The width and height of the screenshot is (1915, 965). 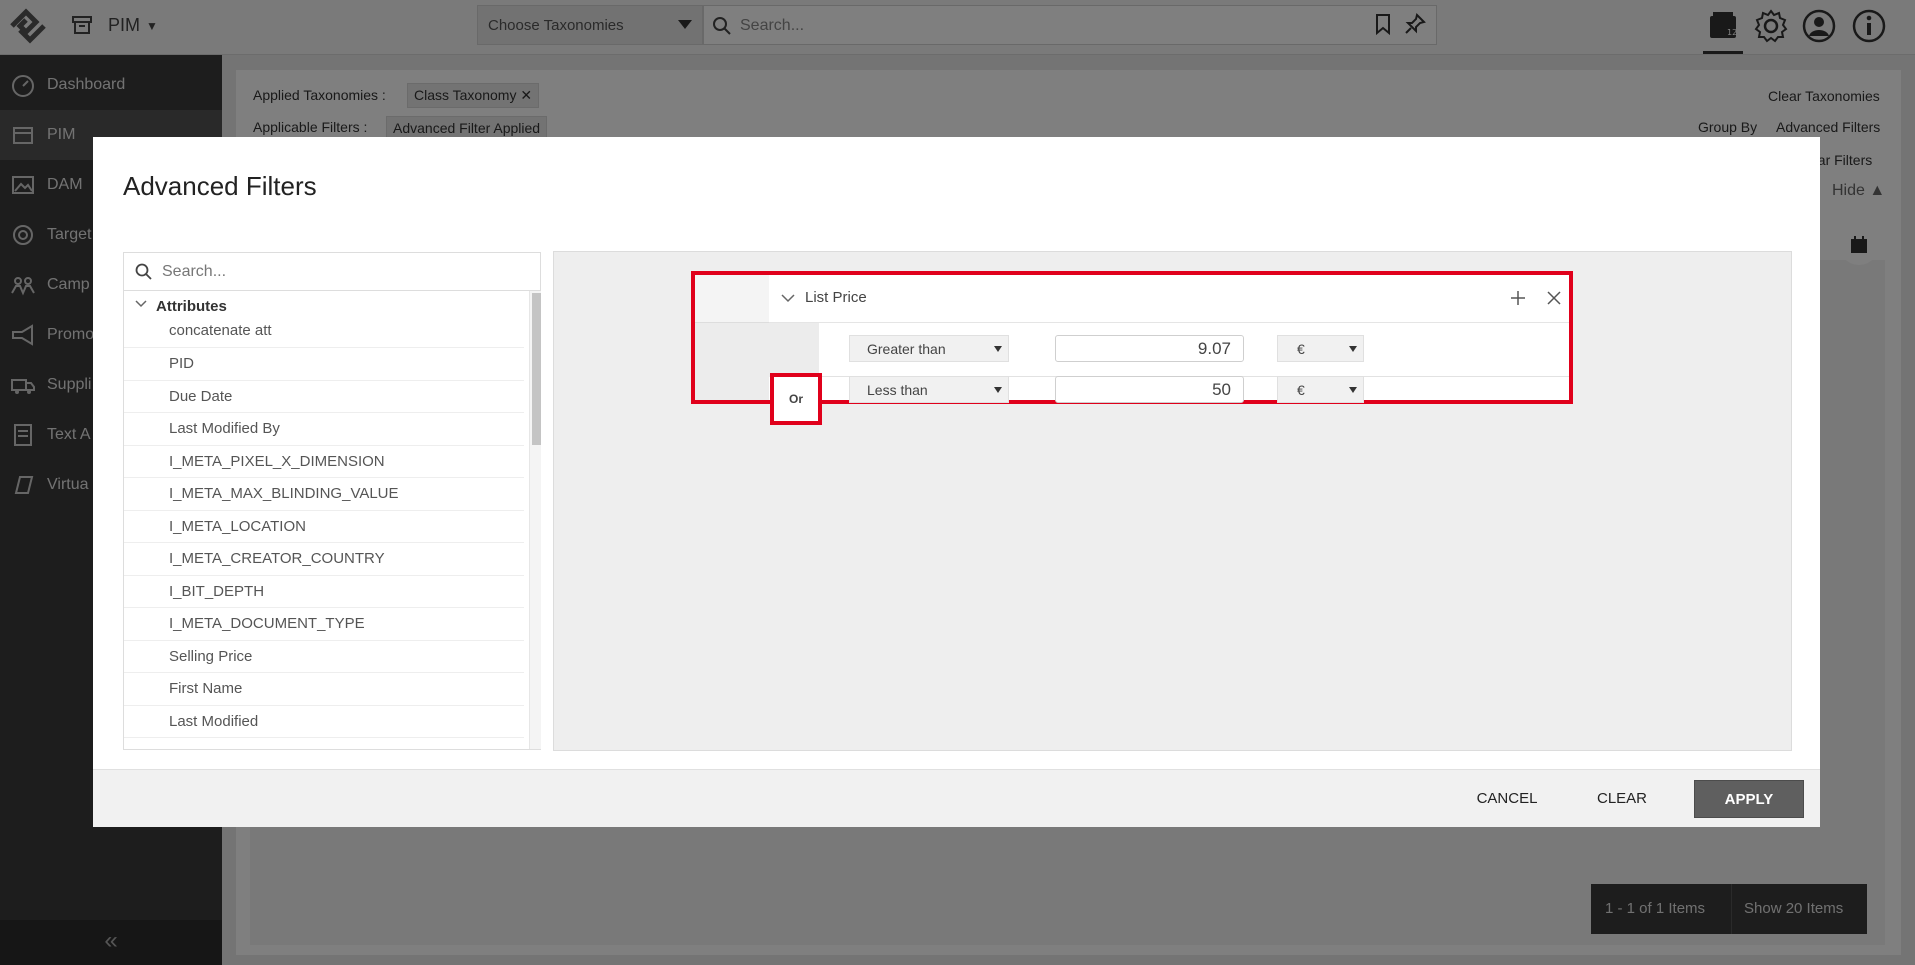 I want to click on list-item: I_META_DOCUMENT_TYPE, so click(x=324, y=624).